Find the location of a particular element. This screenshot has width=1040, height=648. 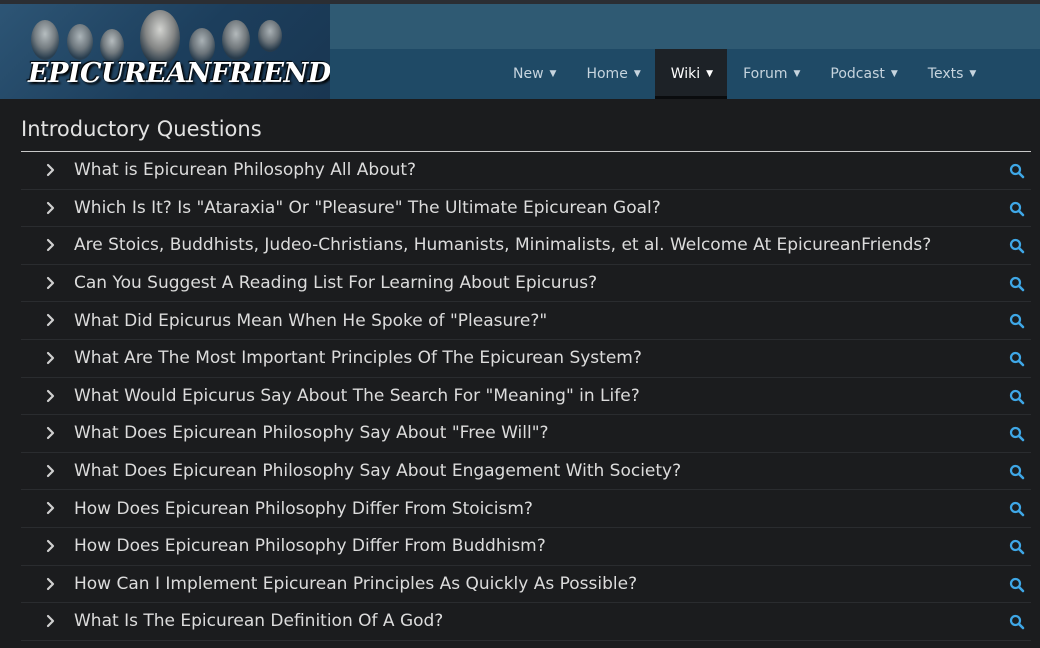

nav-wiki-label: Wiki is located at coordinates (685, 74).